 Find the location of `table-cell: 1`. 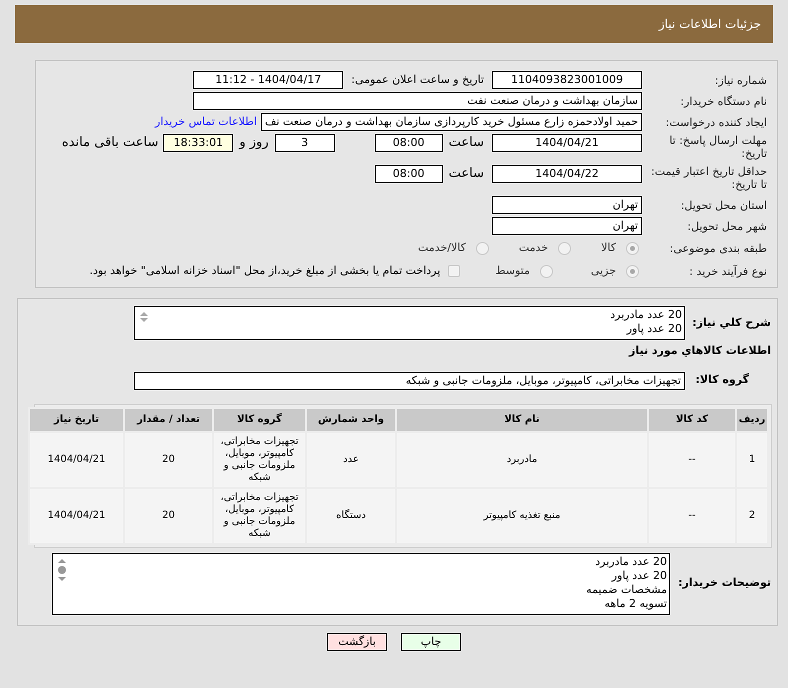

table-cell: 1 is located at coordinates (752, 460).